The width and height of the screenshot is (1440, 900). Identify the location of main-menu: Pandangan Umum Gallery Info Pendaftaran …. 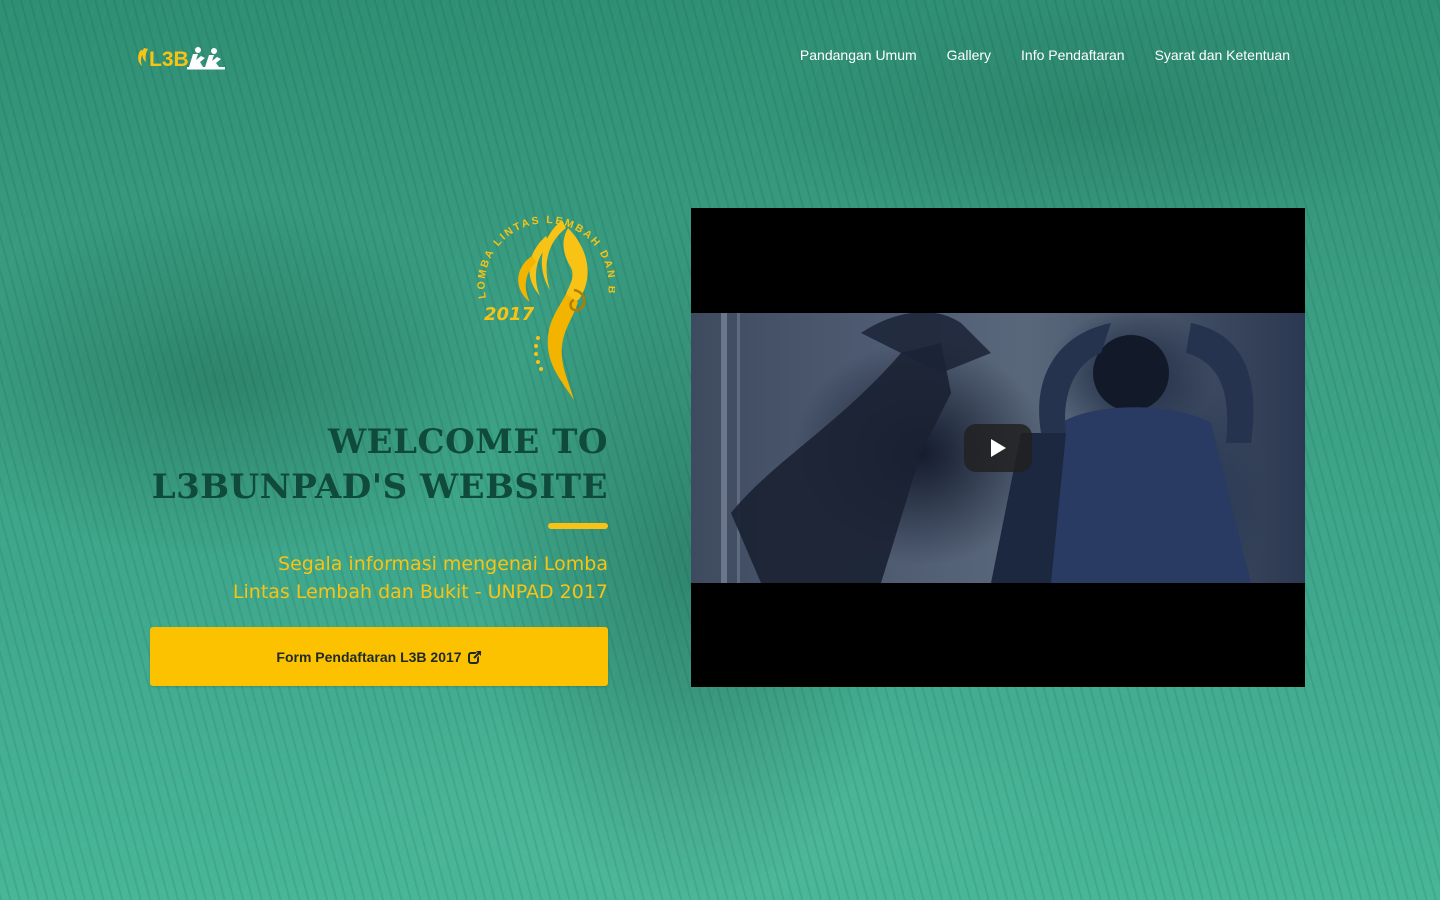
(1045, 55).